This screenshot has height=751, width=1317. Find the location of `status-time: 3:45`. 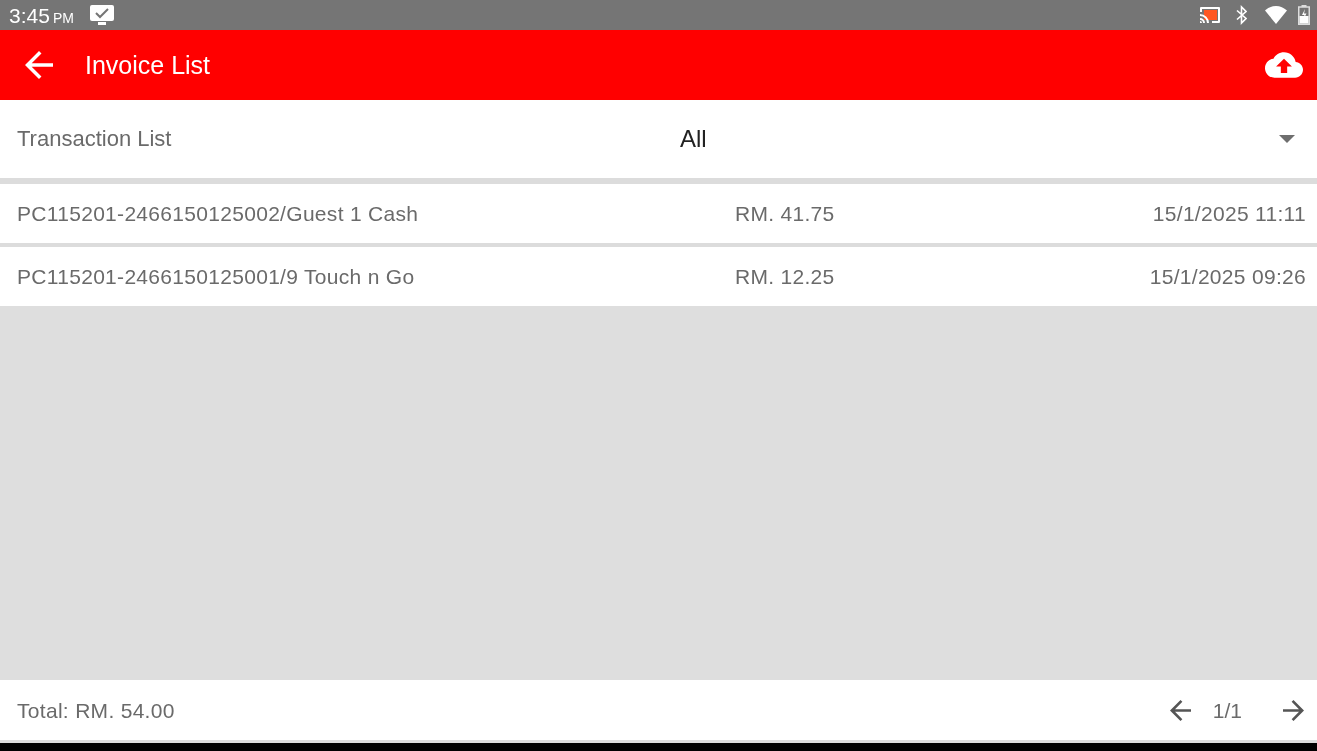

status-time: 3:45 is located at coordinates (29, 15).